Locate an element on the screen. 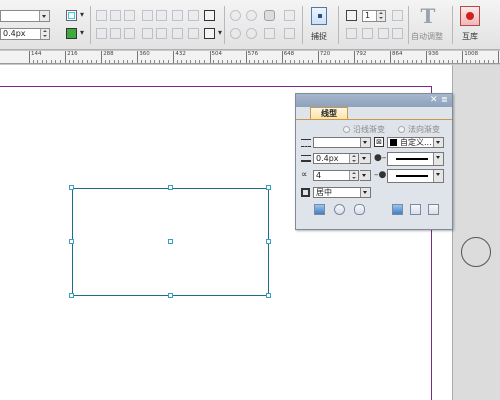  tab-line-style: 线型 is located at coordinates (329, 113).